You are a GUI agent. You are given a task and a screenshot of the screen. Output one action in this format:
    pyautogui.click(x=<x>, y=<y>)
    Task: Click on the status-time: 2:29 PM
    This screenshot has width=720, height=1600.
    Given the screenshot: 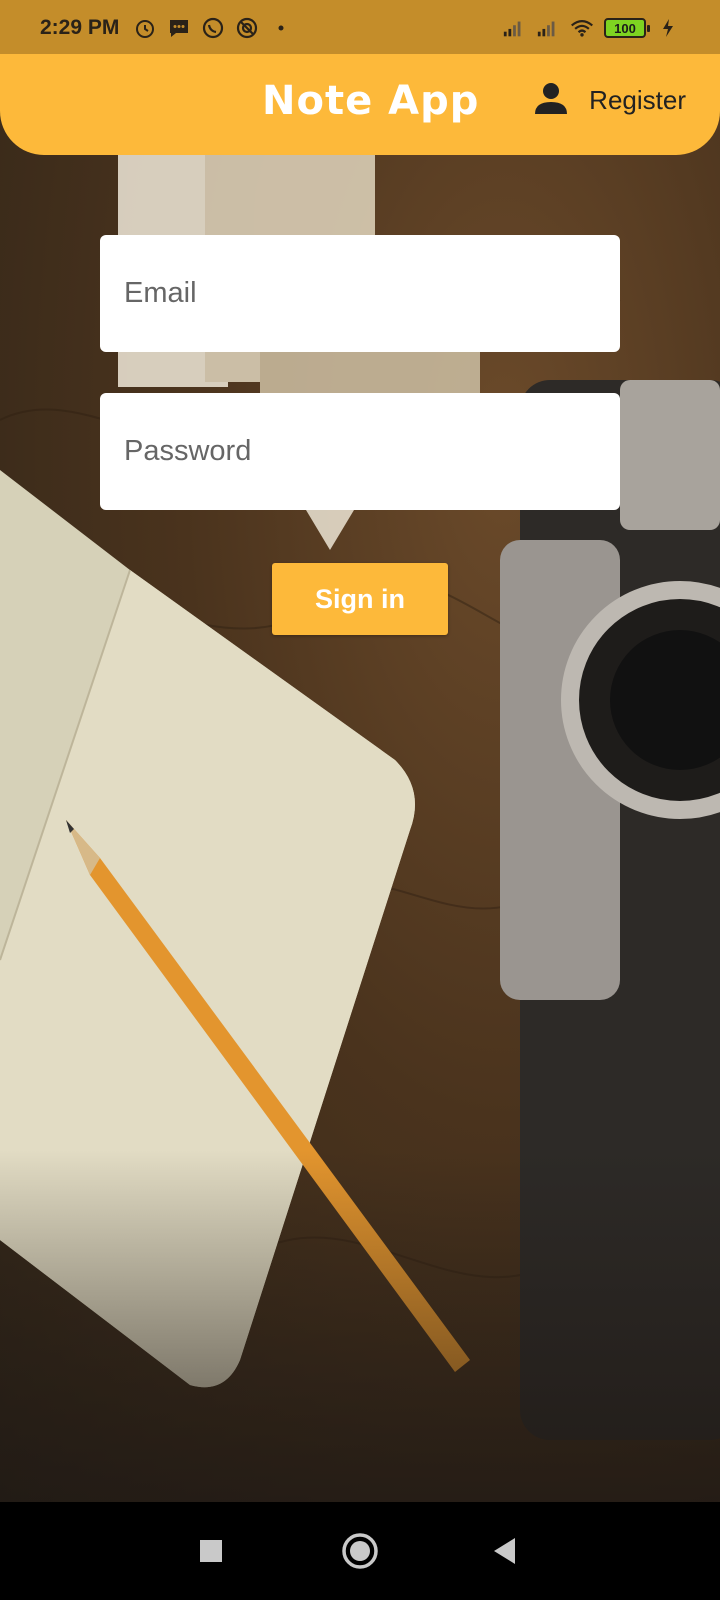 What is the action you would take?
    pyautogui.click(x=80, y=27)
    